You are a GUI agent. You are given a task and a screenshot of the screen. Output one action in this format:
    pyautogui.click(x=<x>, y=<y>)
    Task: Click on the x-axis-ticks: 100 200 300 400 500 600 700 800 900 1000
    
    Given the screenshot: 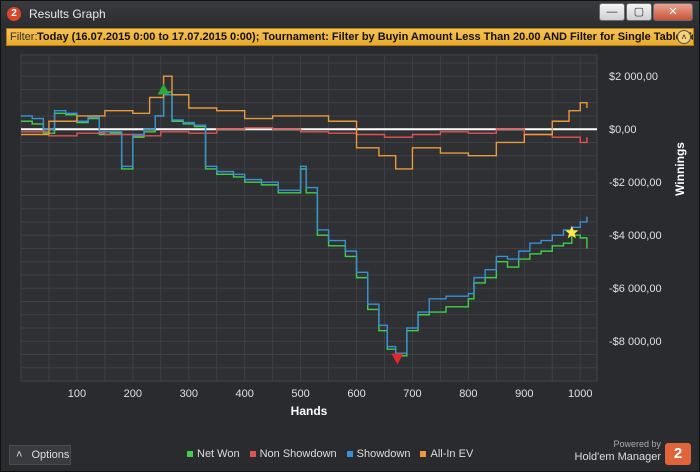 What is the action you would take?
    pyautogui.click(x=330, y=394)
    